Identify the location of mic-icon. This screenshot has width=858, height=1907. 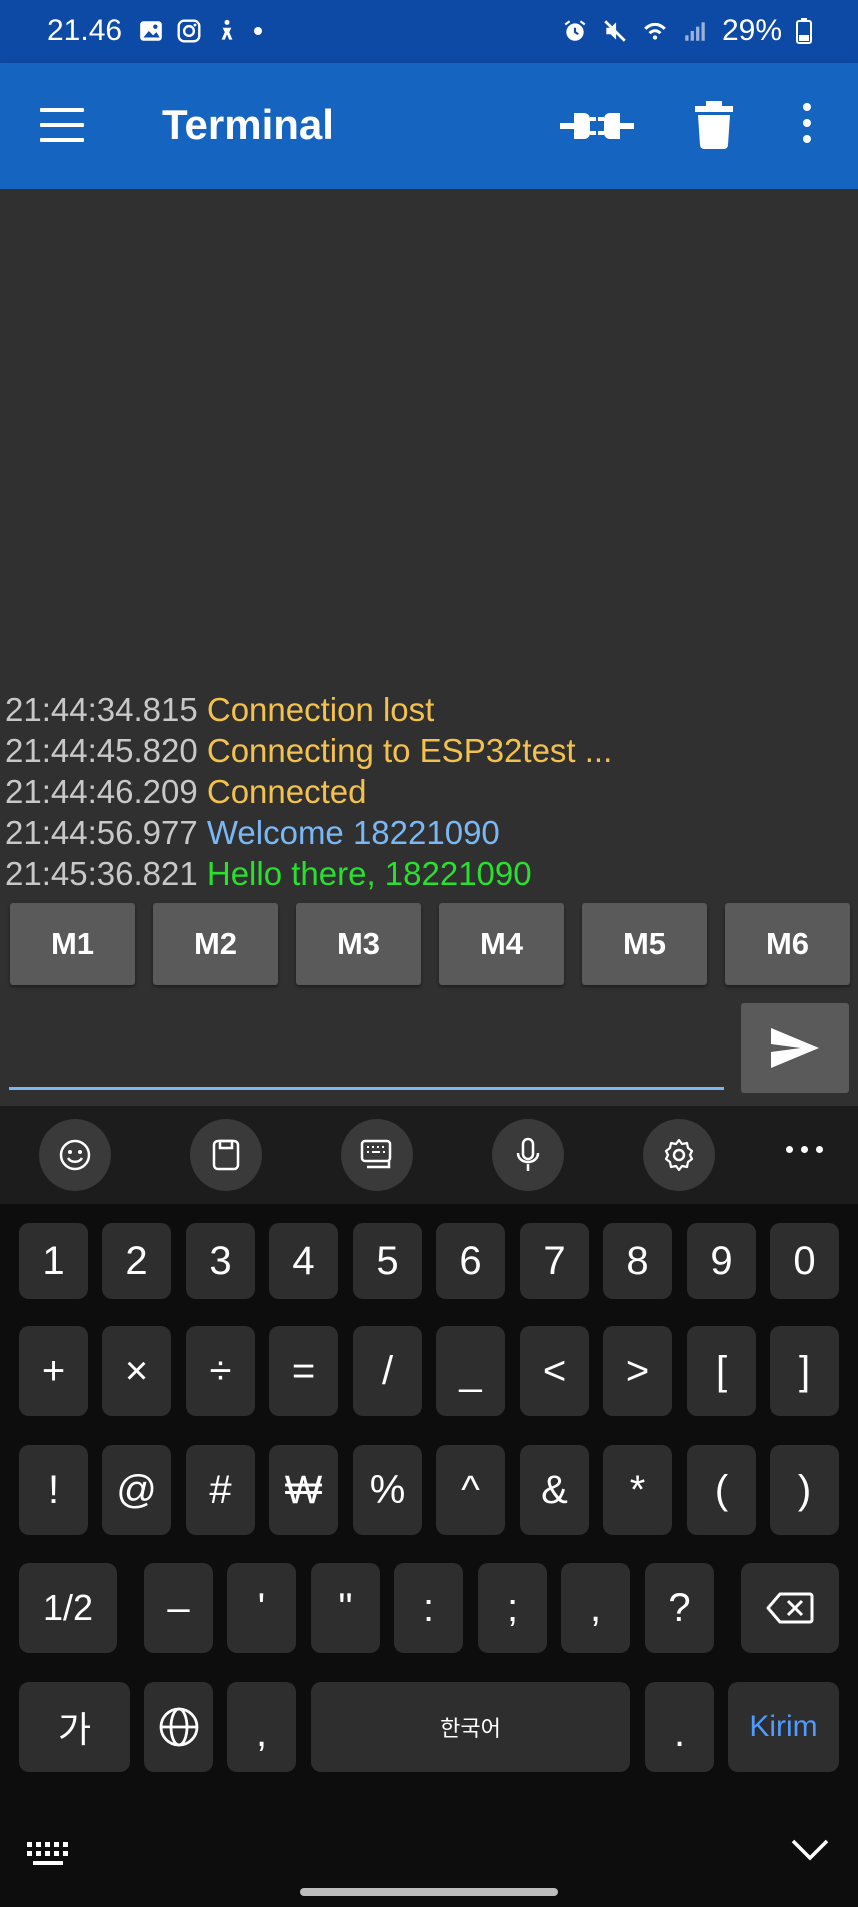
(528, 1154).